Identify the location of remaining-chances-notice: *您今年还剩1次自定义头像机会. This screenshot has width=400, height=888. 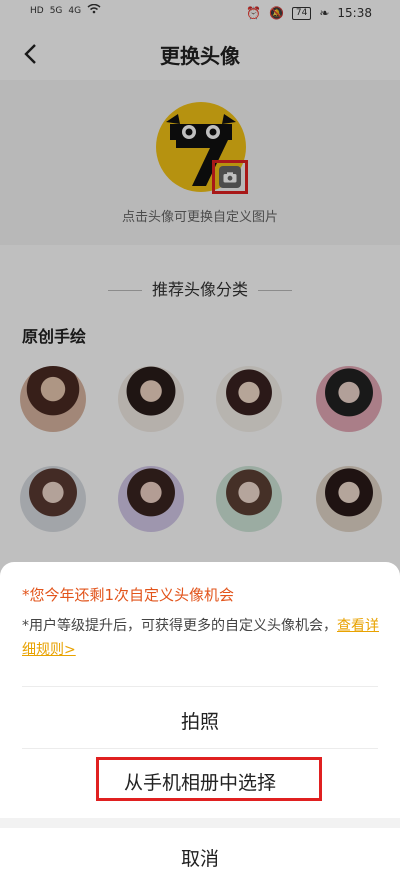
(128, 595).